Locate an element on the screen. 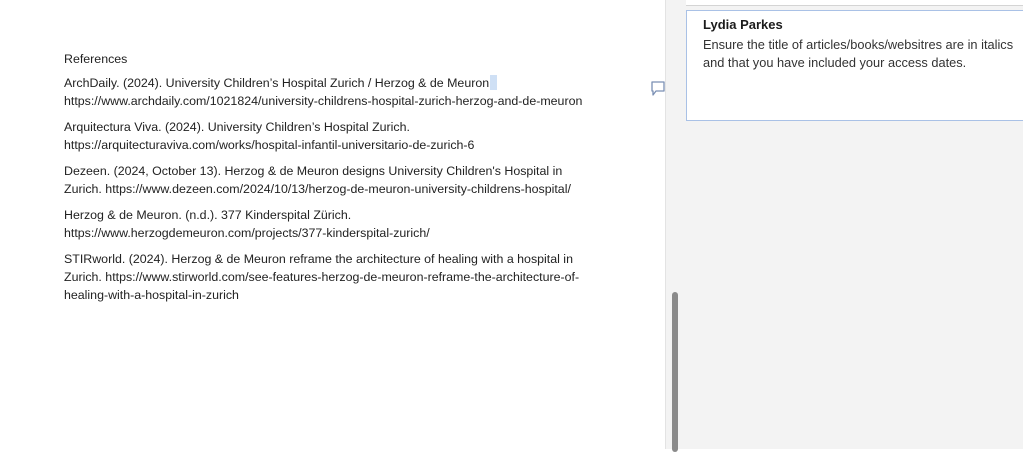 Image resolution: width=1023 pixels, height=452 pixels. references-heading: References is located at coordinates (96, 59).